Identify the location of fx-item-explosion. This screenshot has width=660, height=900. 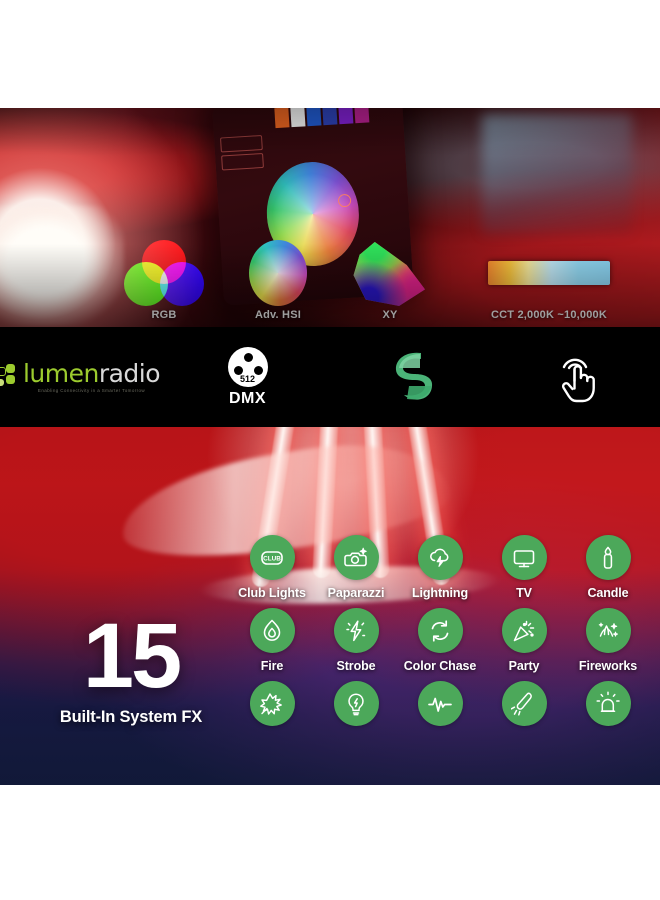
(272, 703).